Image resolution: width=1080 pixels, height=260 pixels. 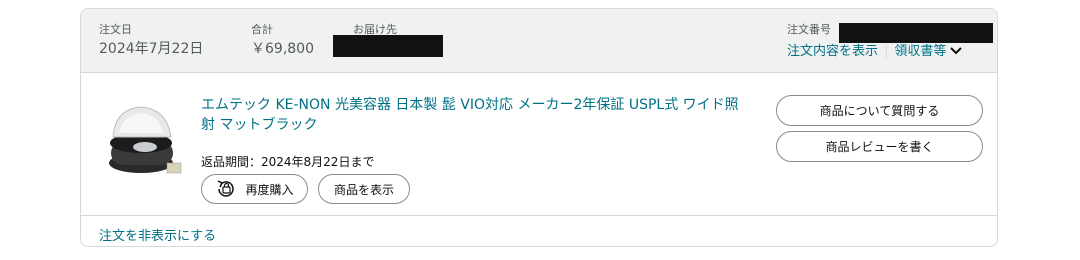 I want to click on view-item-label: 商品を表示, so click(x=363, y=189).